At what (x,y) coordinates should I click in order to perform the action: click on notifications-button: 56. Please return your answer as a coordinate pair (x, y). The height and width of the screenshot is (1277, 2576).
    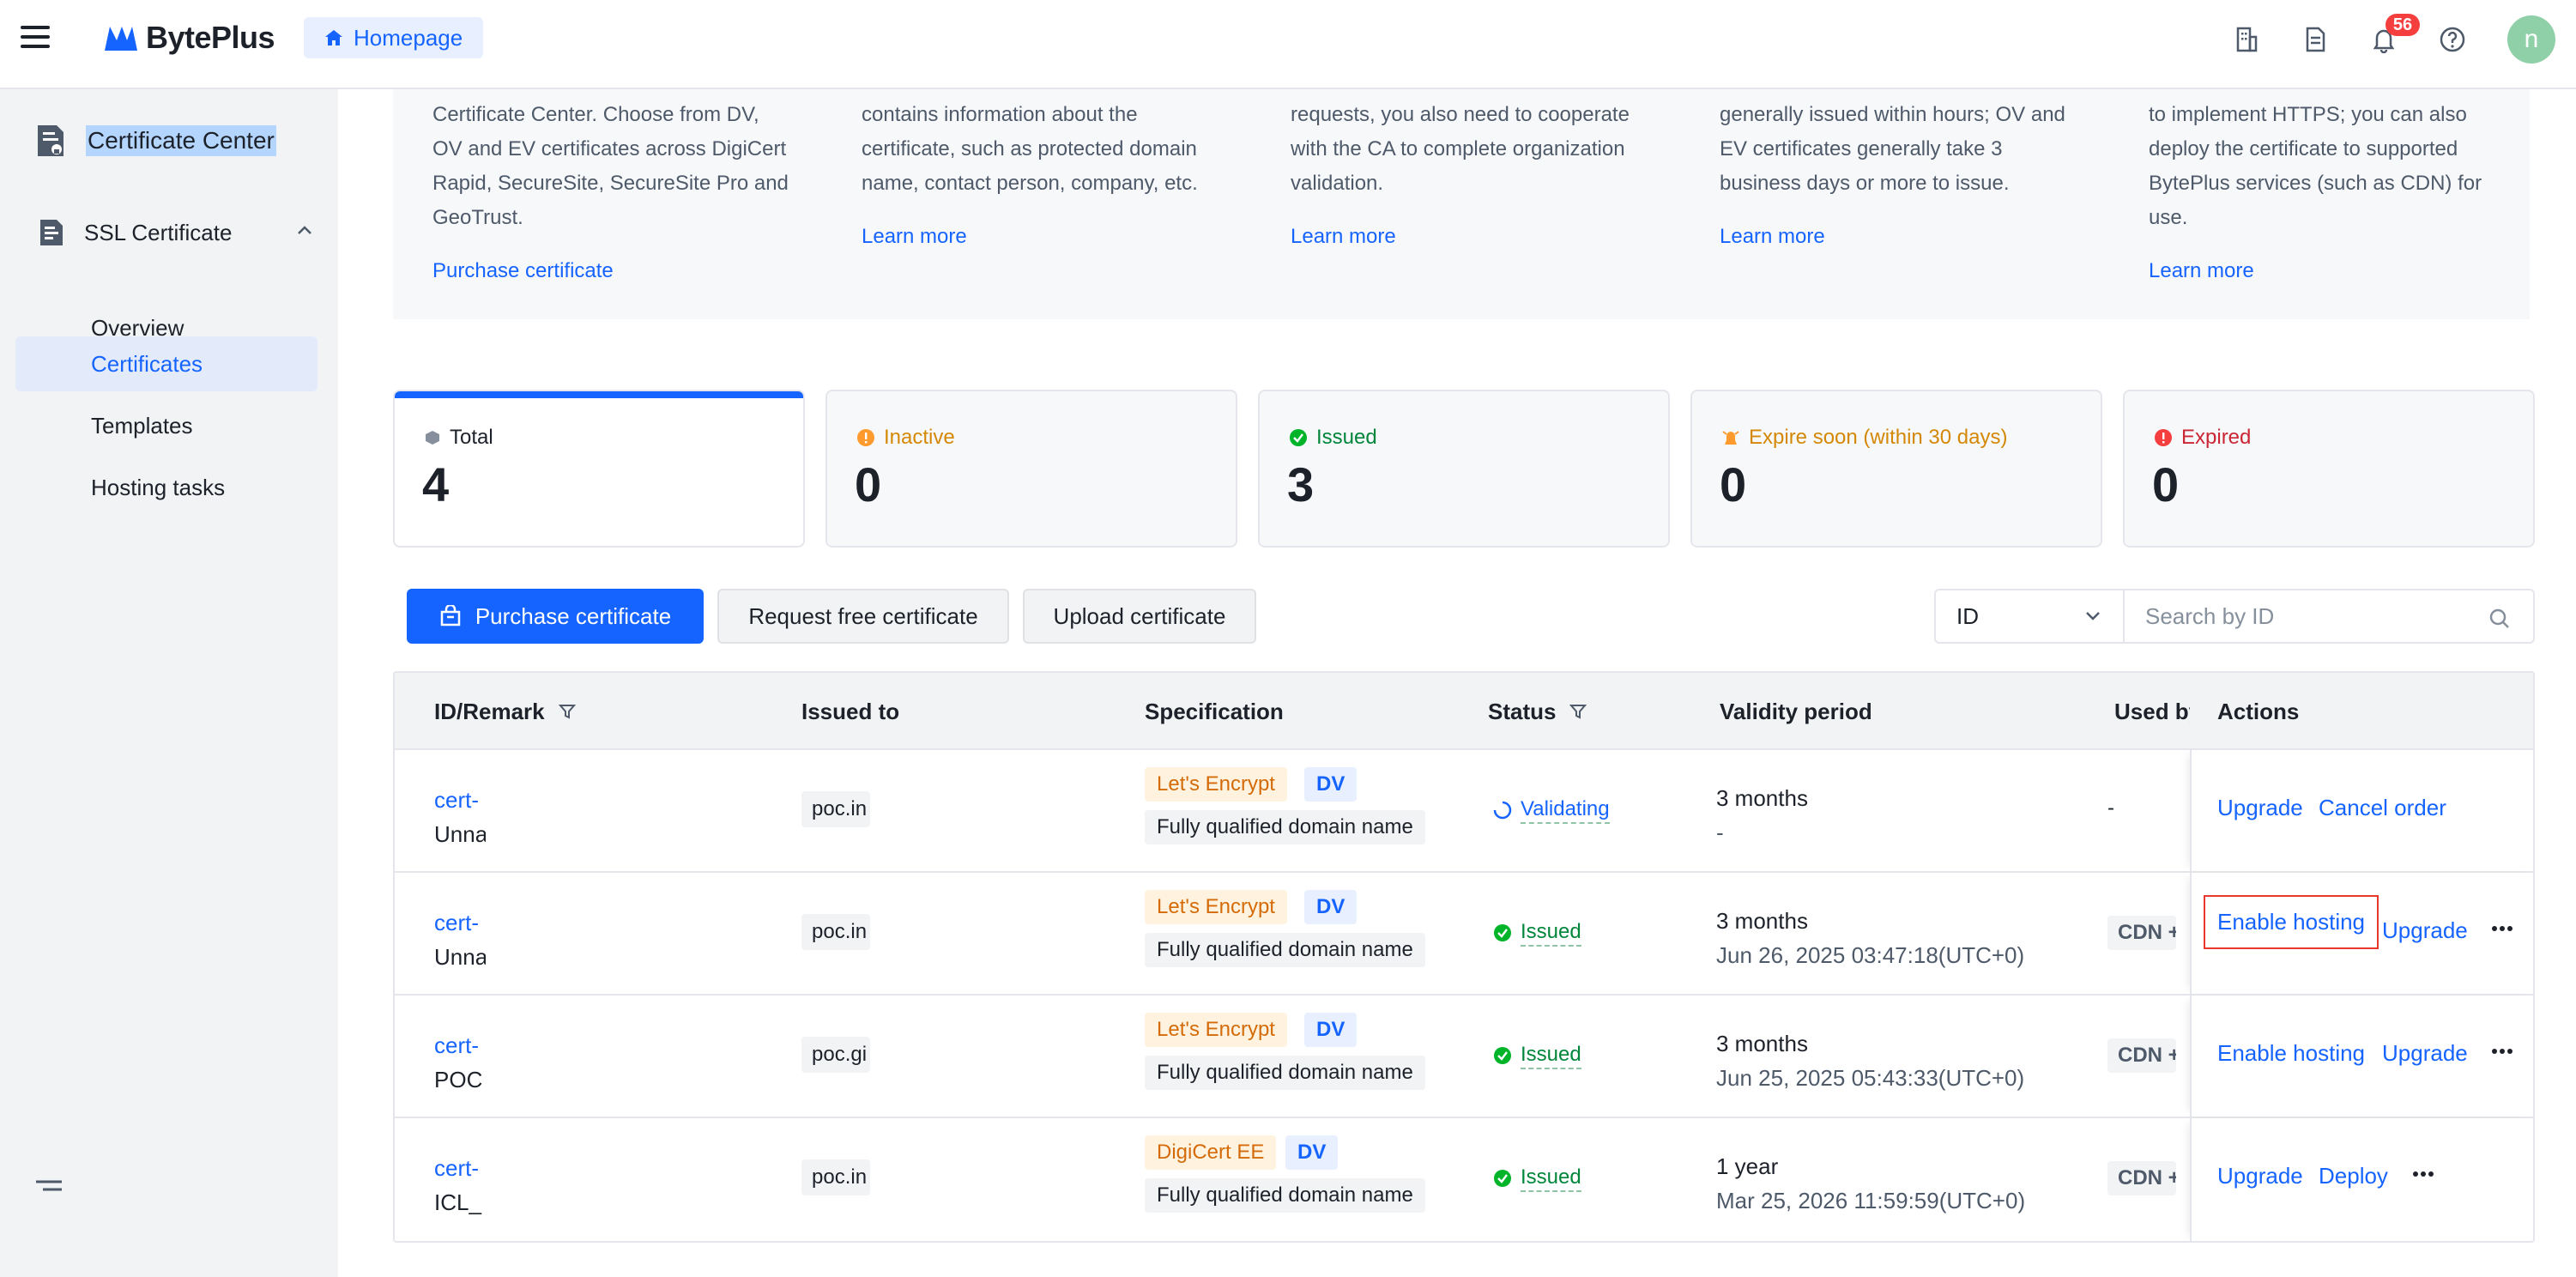
    Looking at the image, I should click on (2395, 34).